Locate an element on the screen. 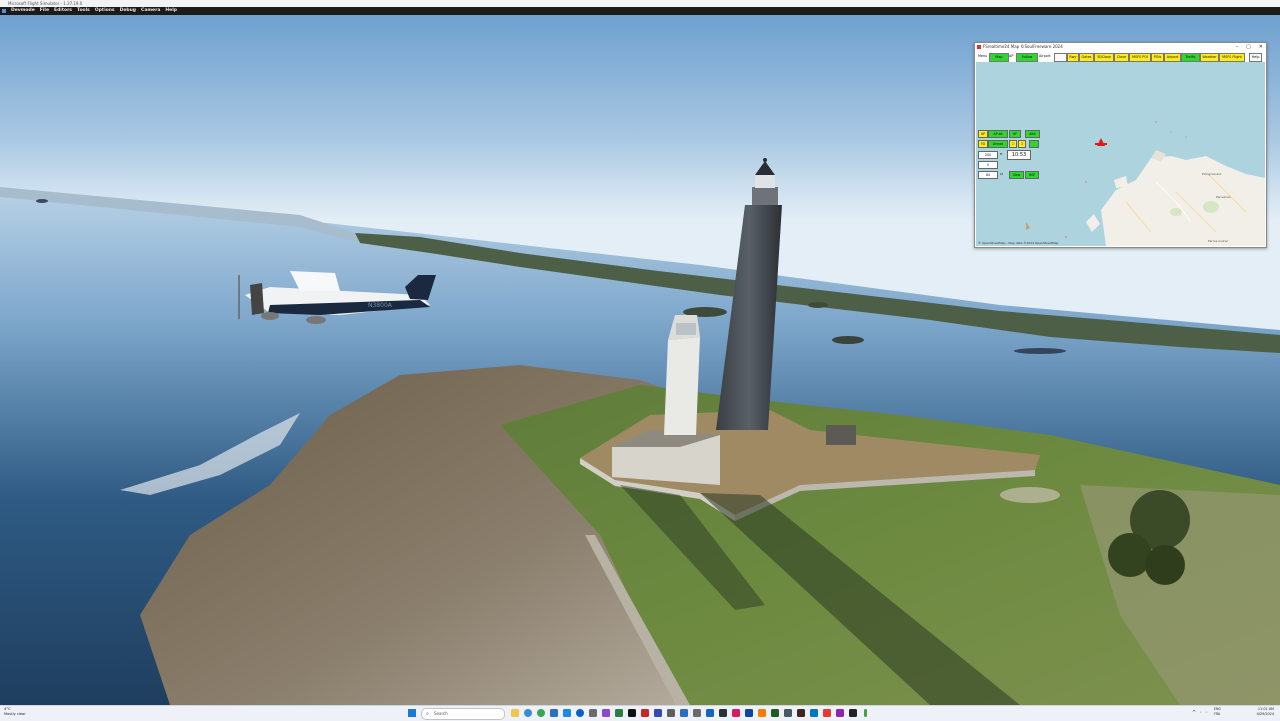 The image size is (1280, 721). maximize-button: ▢ is located at coordinates (1248, 47).